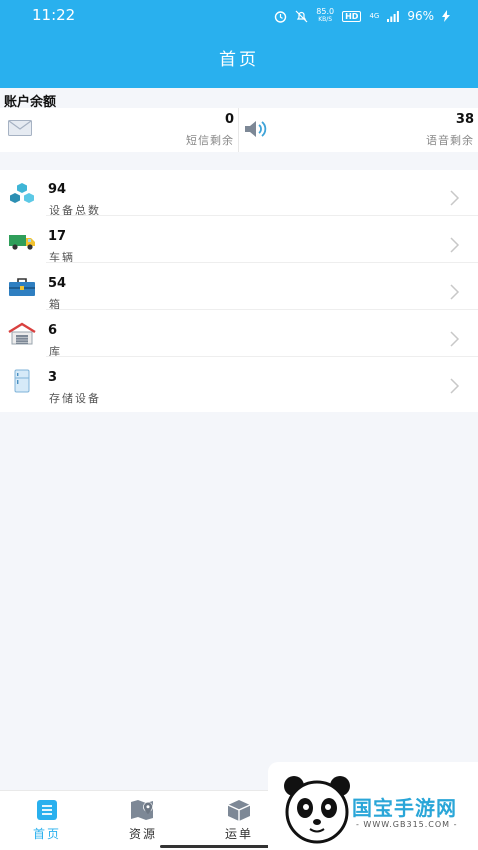  What do you see at coordinates (20, 128) in the screenshot?
I see `envelope-icon` at bounding box center [20, 128].